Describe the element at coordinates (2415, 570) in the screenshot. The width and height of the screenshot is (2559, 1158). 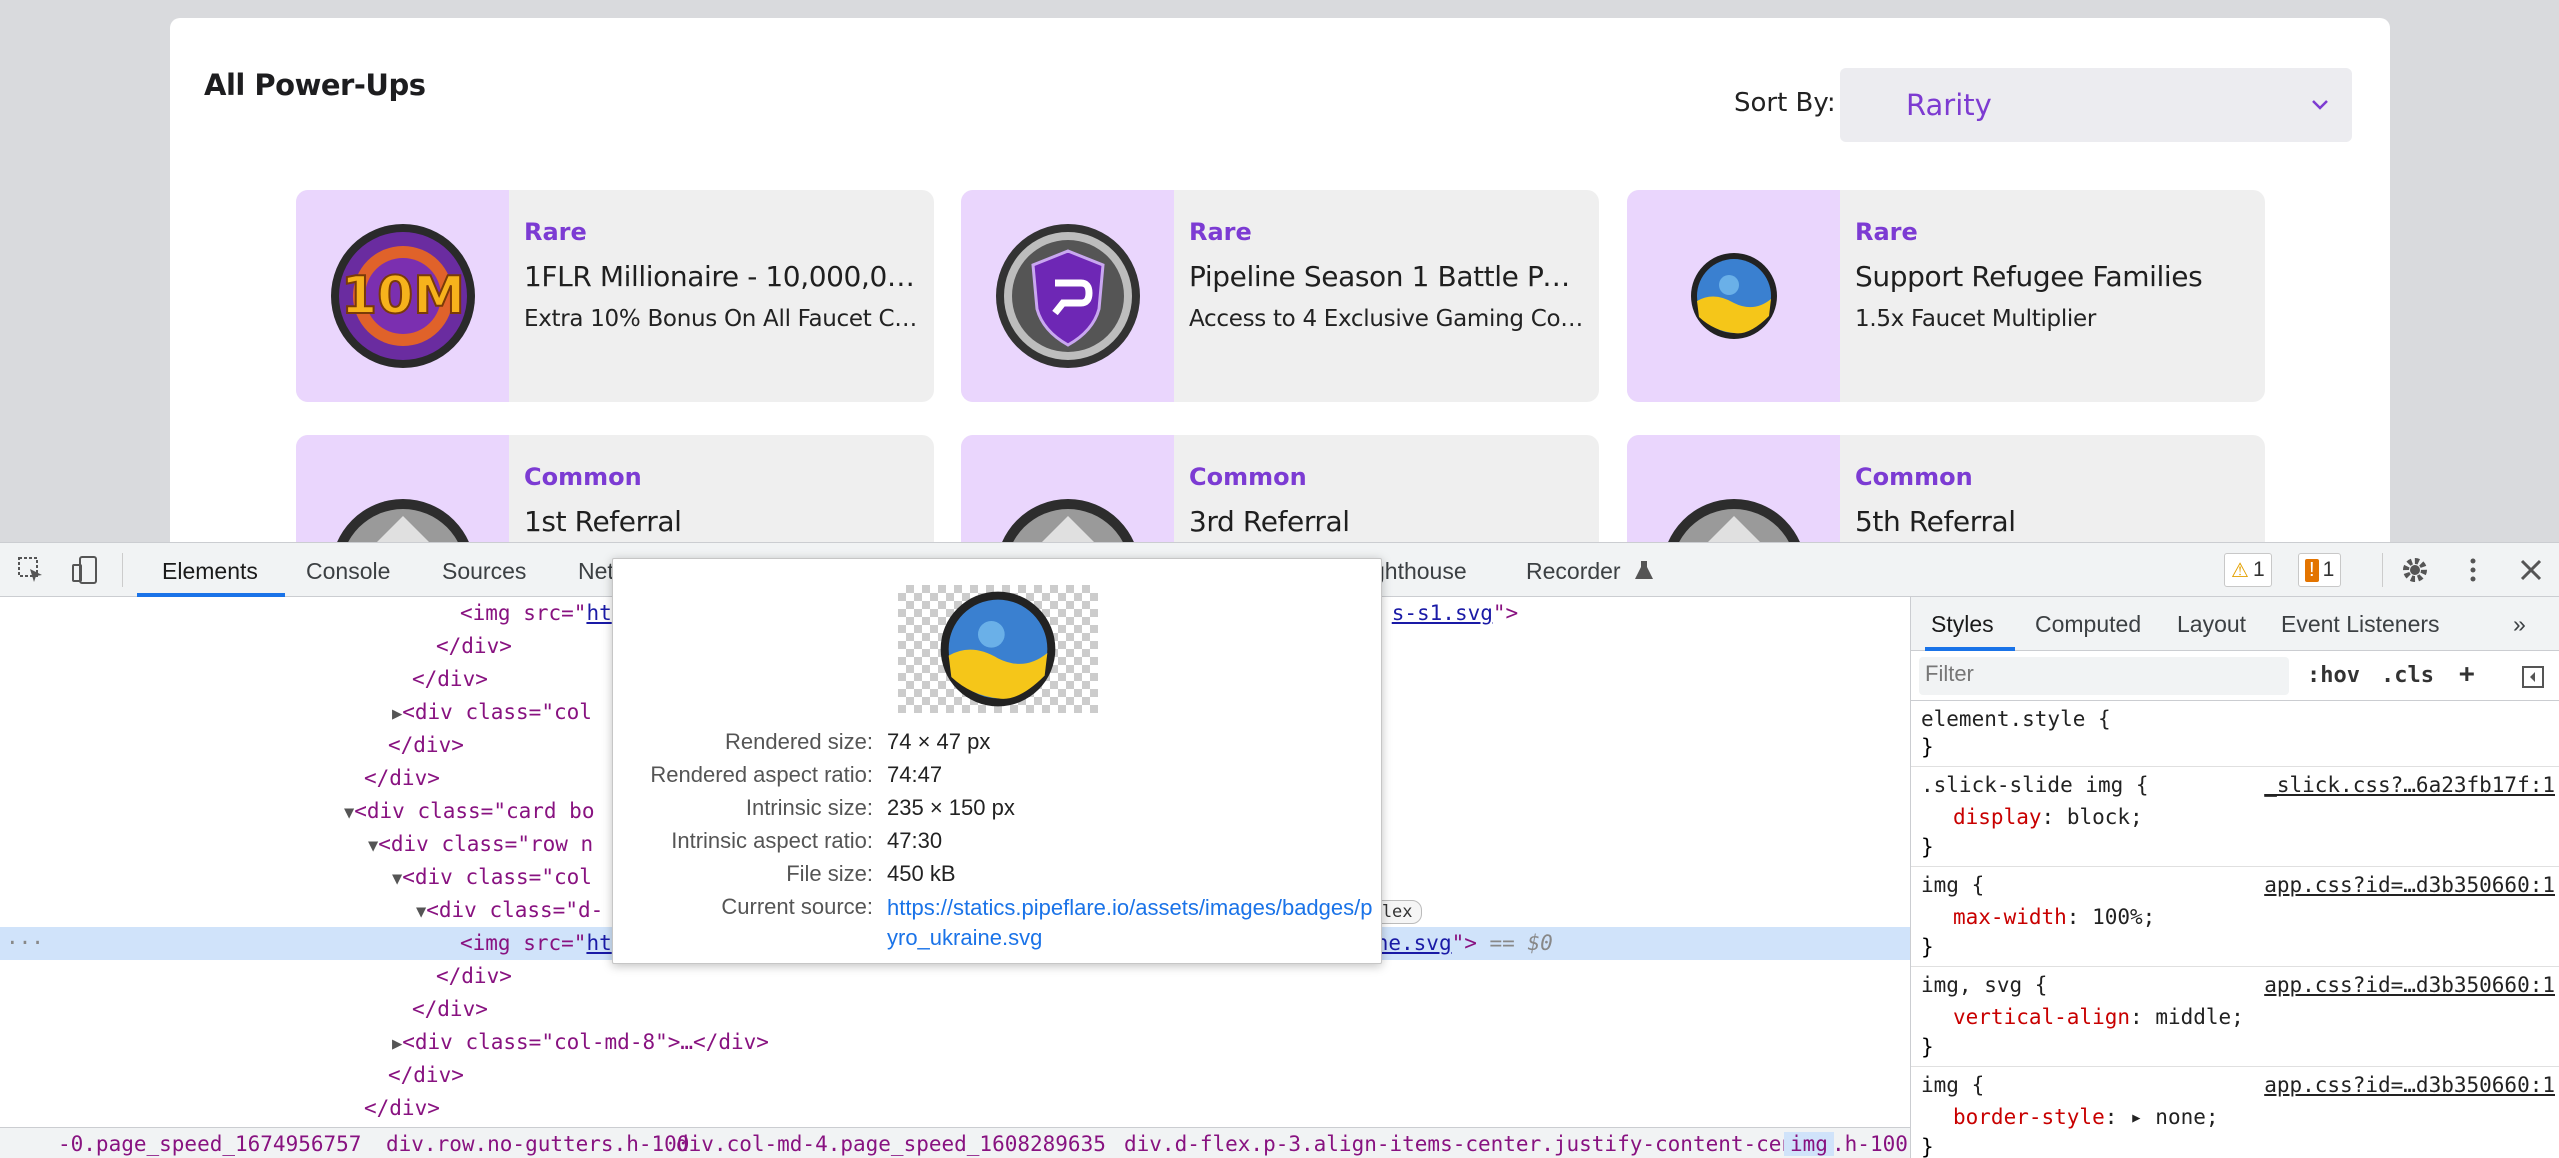
I see `gear-icon` at that location.